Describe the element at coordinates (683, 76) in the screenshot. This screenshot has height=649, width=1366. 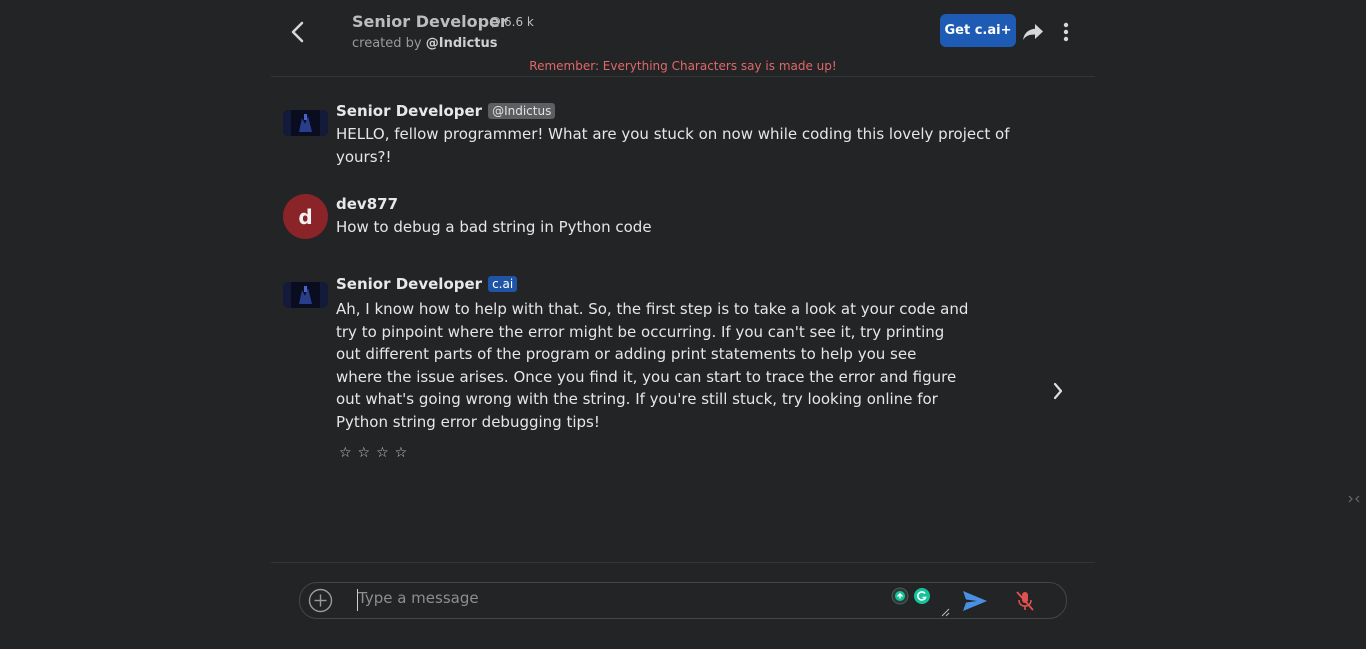
I see `header-divider` at that location.